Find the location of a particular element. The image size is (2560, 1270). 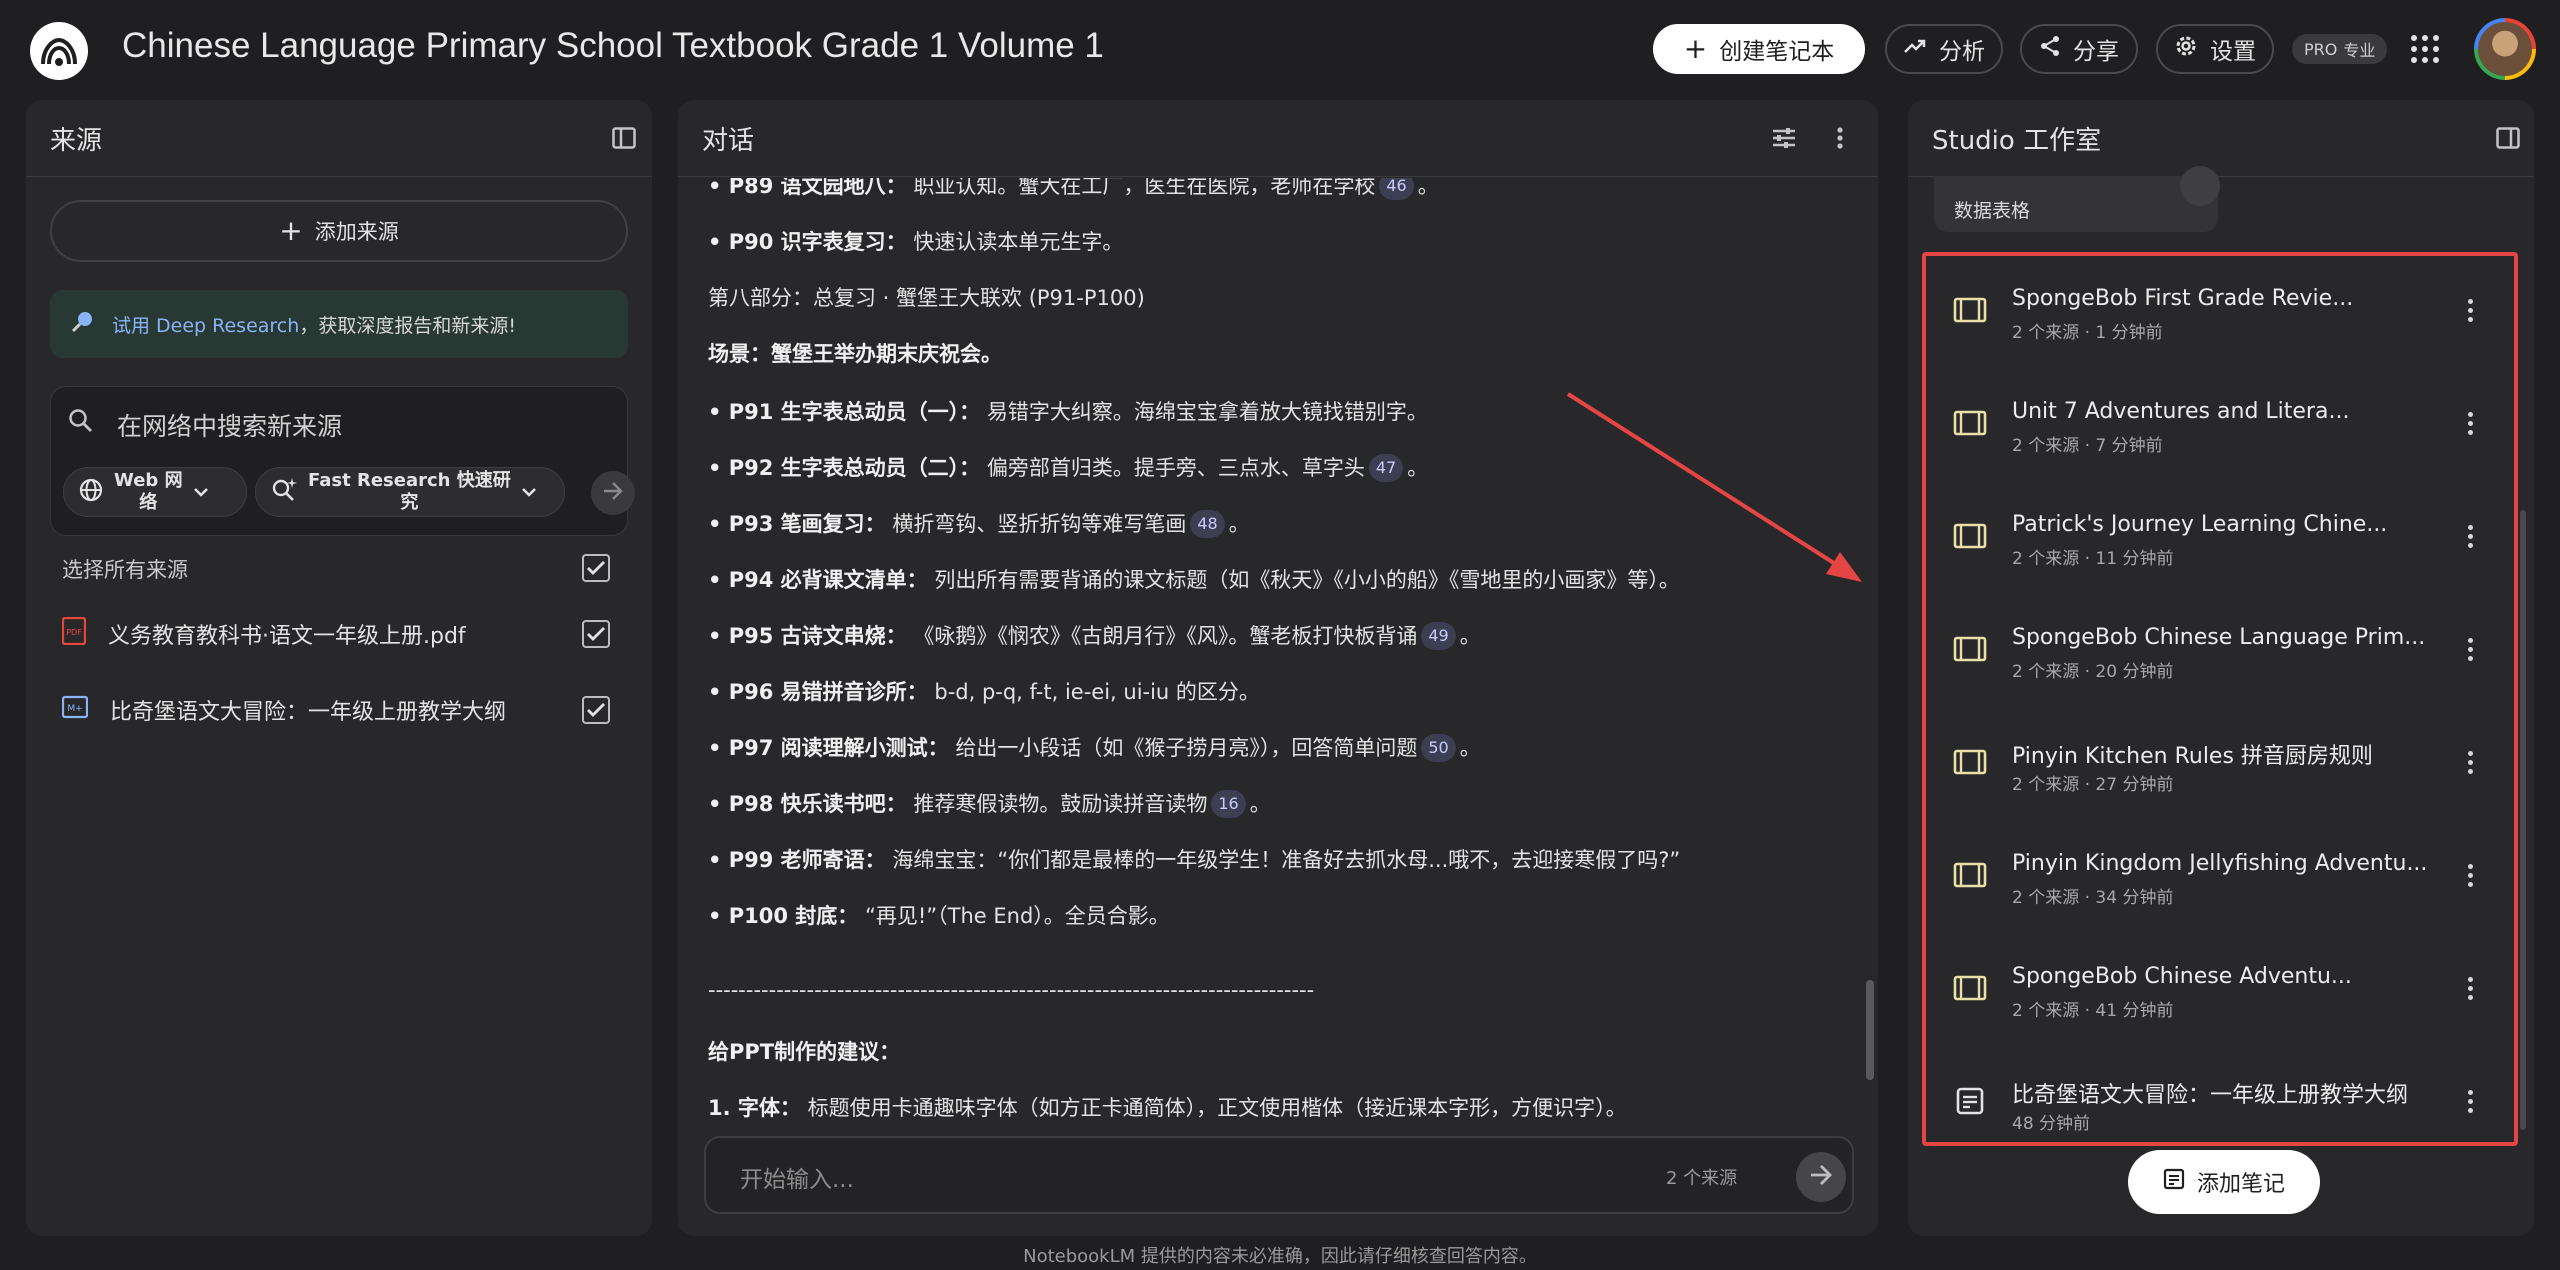

chat-line: • P100 封底： “再见!”（The End）。全员合影。 is located at coordinates (939, 915).